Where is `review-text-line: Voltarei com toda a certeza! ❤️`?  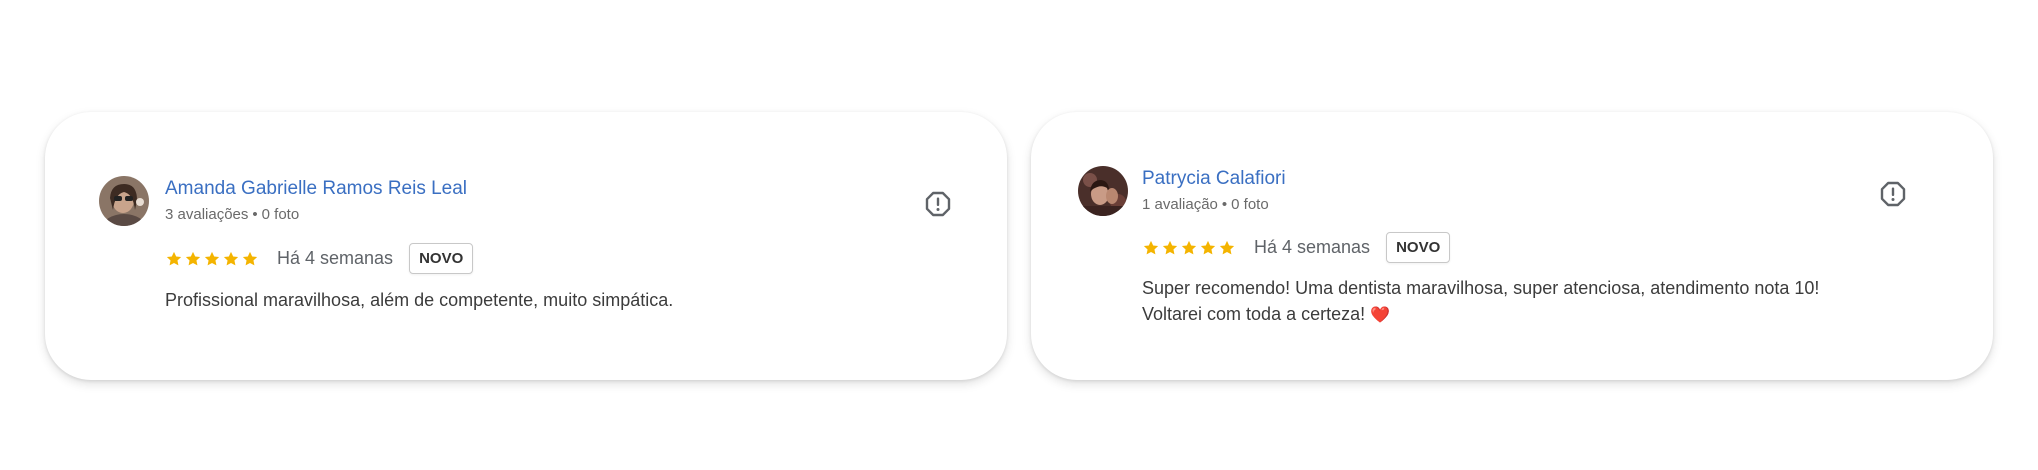
review-text-line: Voltarei com toda a certeza! ❤️ is located at coordinates (1542, 315).